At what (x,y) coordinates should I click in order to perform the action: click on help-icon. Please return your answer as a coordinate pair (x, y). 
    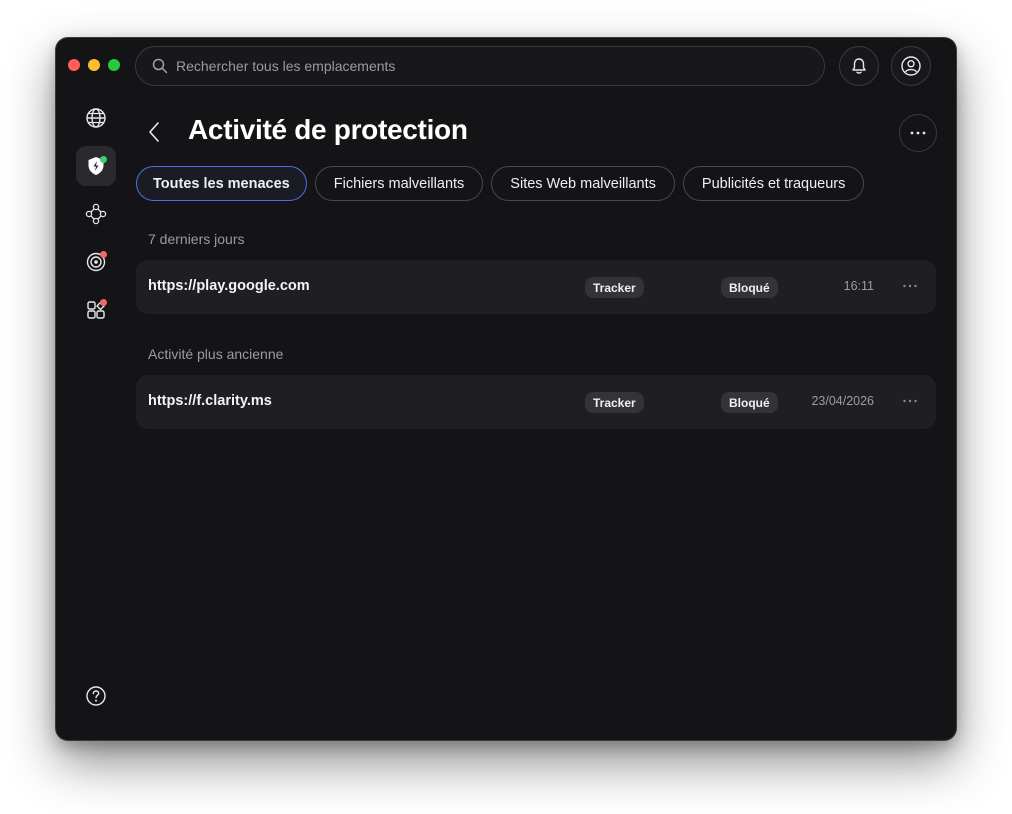
    Looking at the image, I should click on (96, 696).